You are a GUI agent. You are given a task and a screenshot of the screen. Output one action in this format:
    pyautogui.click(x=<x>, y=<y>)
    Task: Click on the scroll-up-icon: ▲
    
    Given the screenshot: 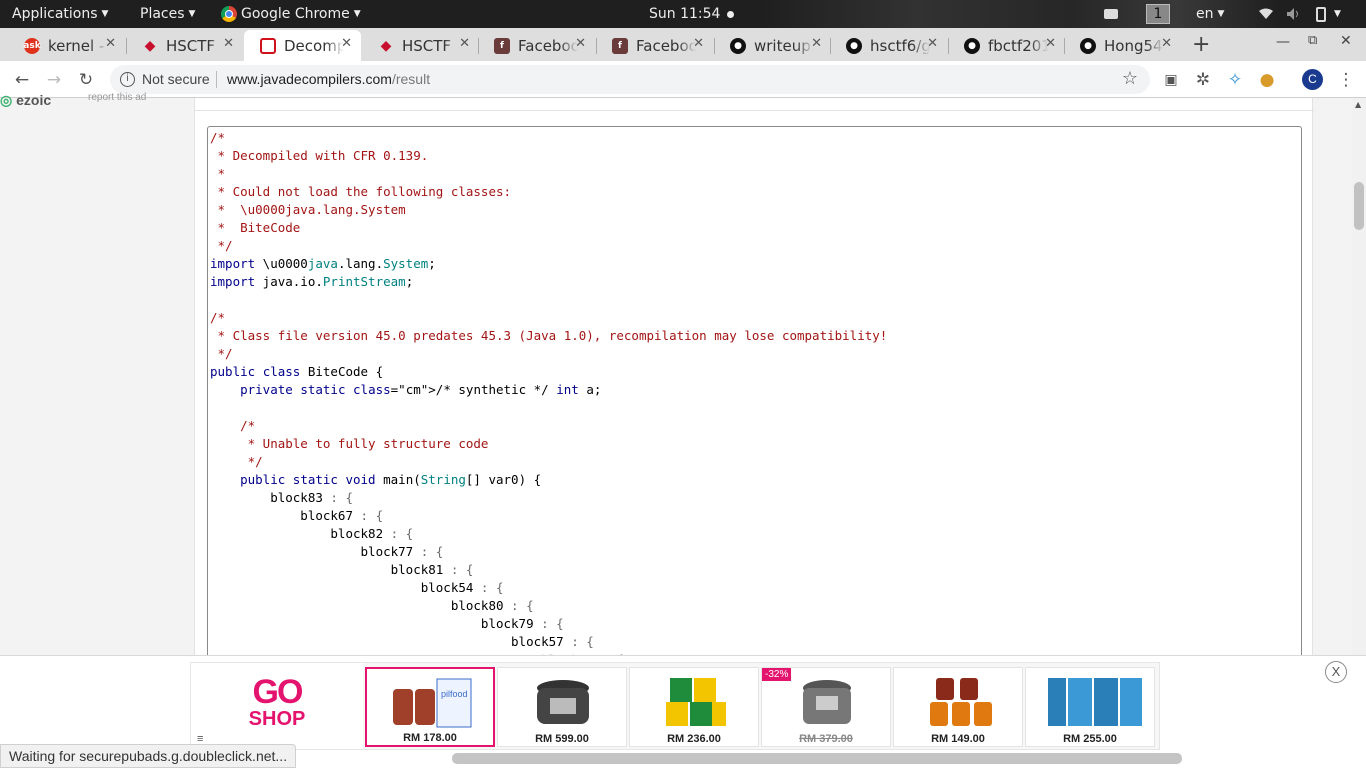 What is the action you would take?
    pyautogui.click(x=1358, y=104)
    